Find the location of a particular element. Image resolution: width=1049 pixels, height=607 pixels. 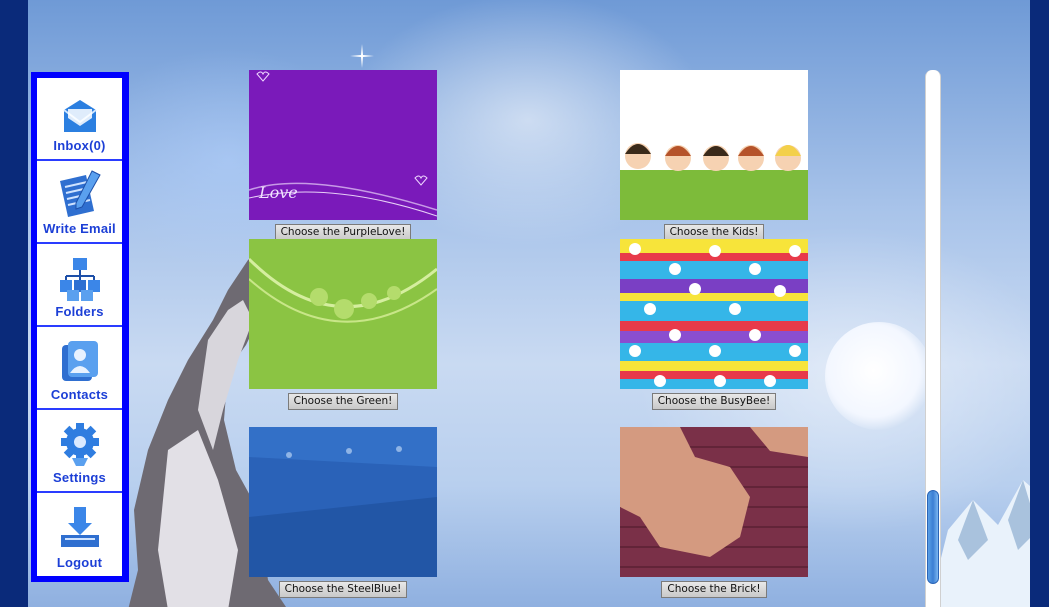

theme-tile-busybee: Choose the BusyBee! is located at coordinates (714, 324).